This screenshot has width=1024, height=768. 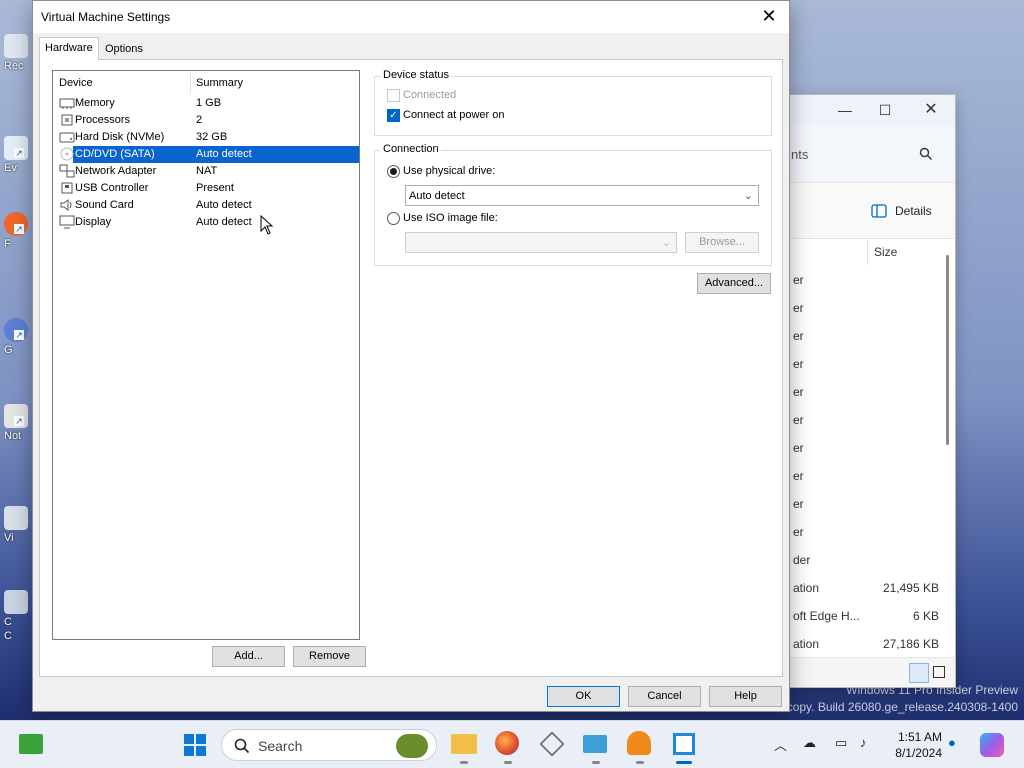 What do you see at coordinates (913, 211) in the screenshot?
I see `details-button: Details` at bounding box center [913, 211].